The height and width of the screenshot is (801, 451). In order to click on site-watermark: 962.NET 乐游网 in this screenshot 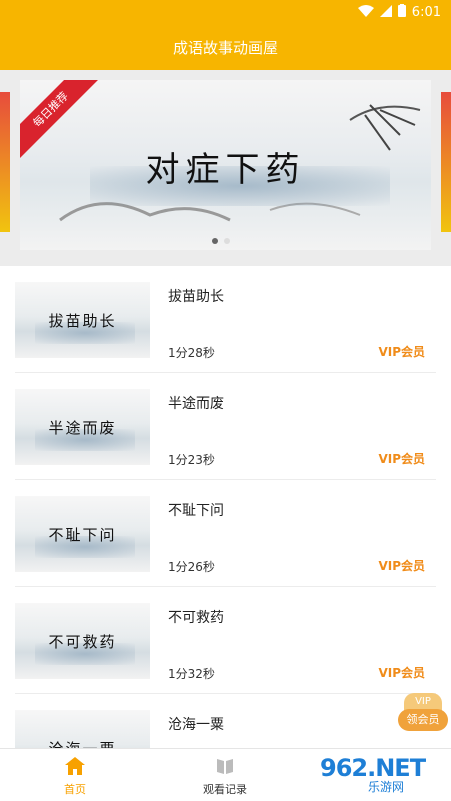, I will do `click(382, 775)`.